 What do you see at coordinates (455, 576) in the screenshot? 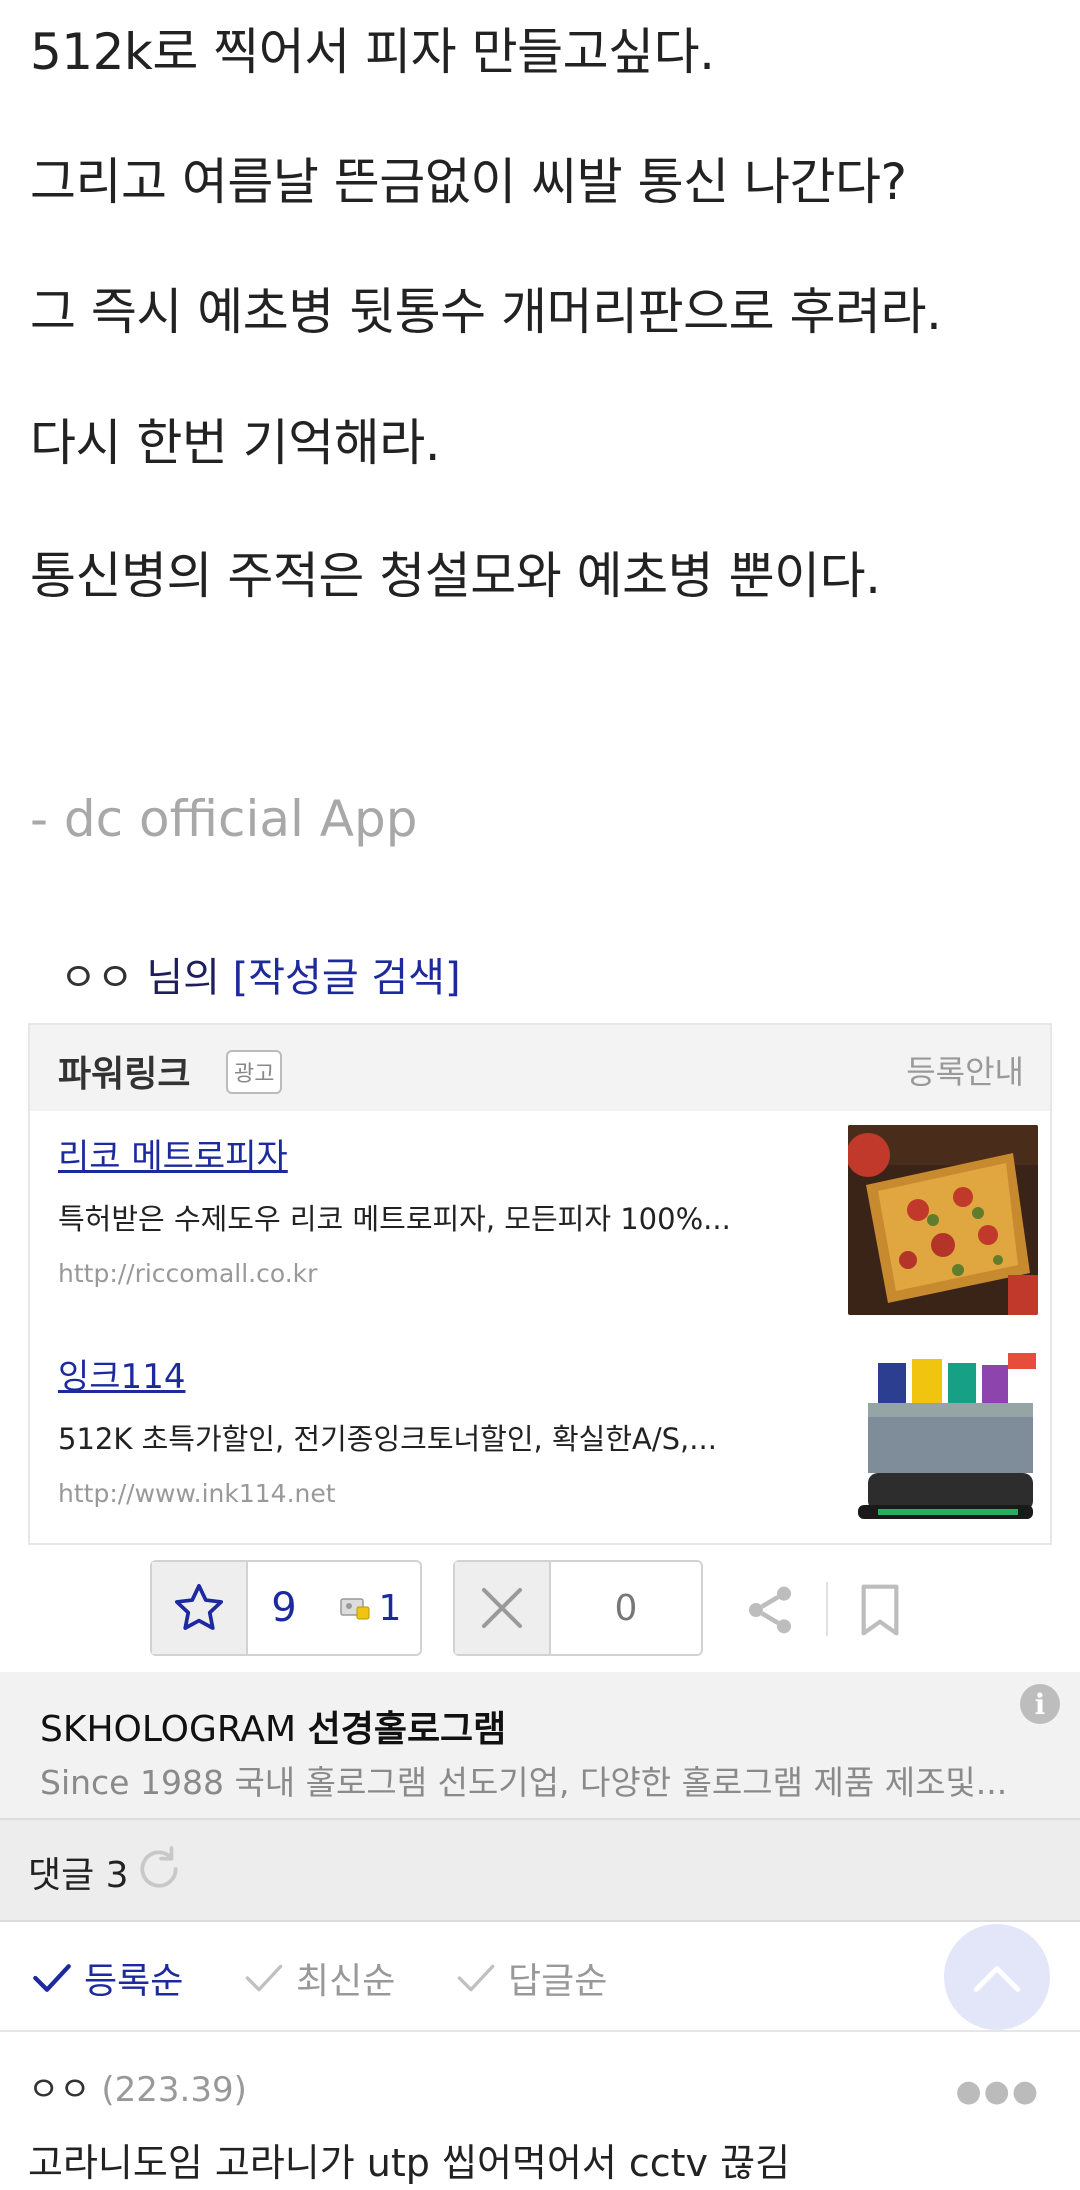
I see `post-line: 통신병의 주적은 청설모와 예초병 뿐이다.` at bounding box center [455, 576].